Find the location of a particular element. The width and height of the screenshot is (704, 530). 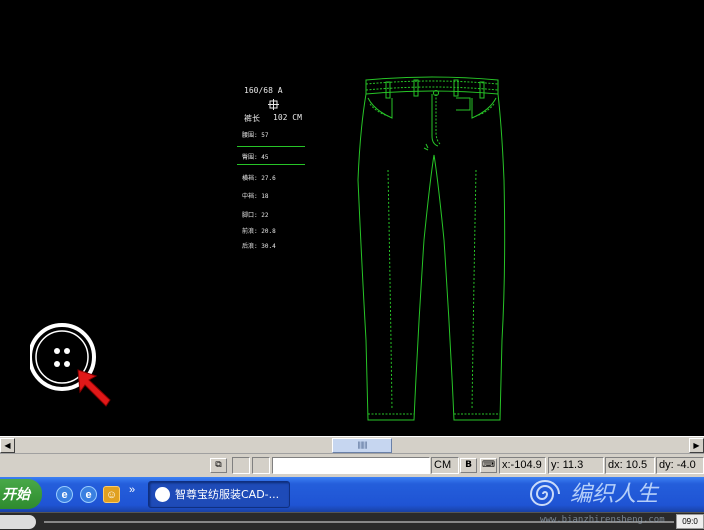

unit-indicator: CM is located at coordinates (445, 465).